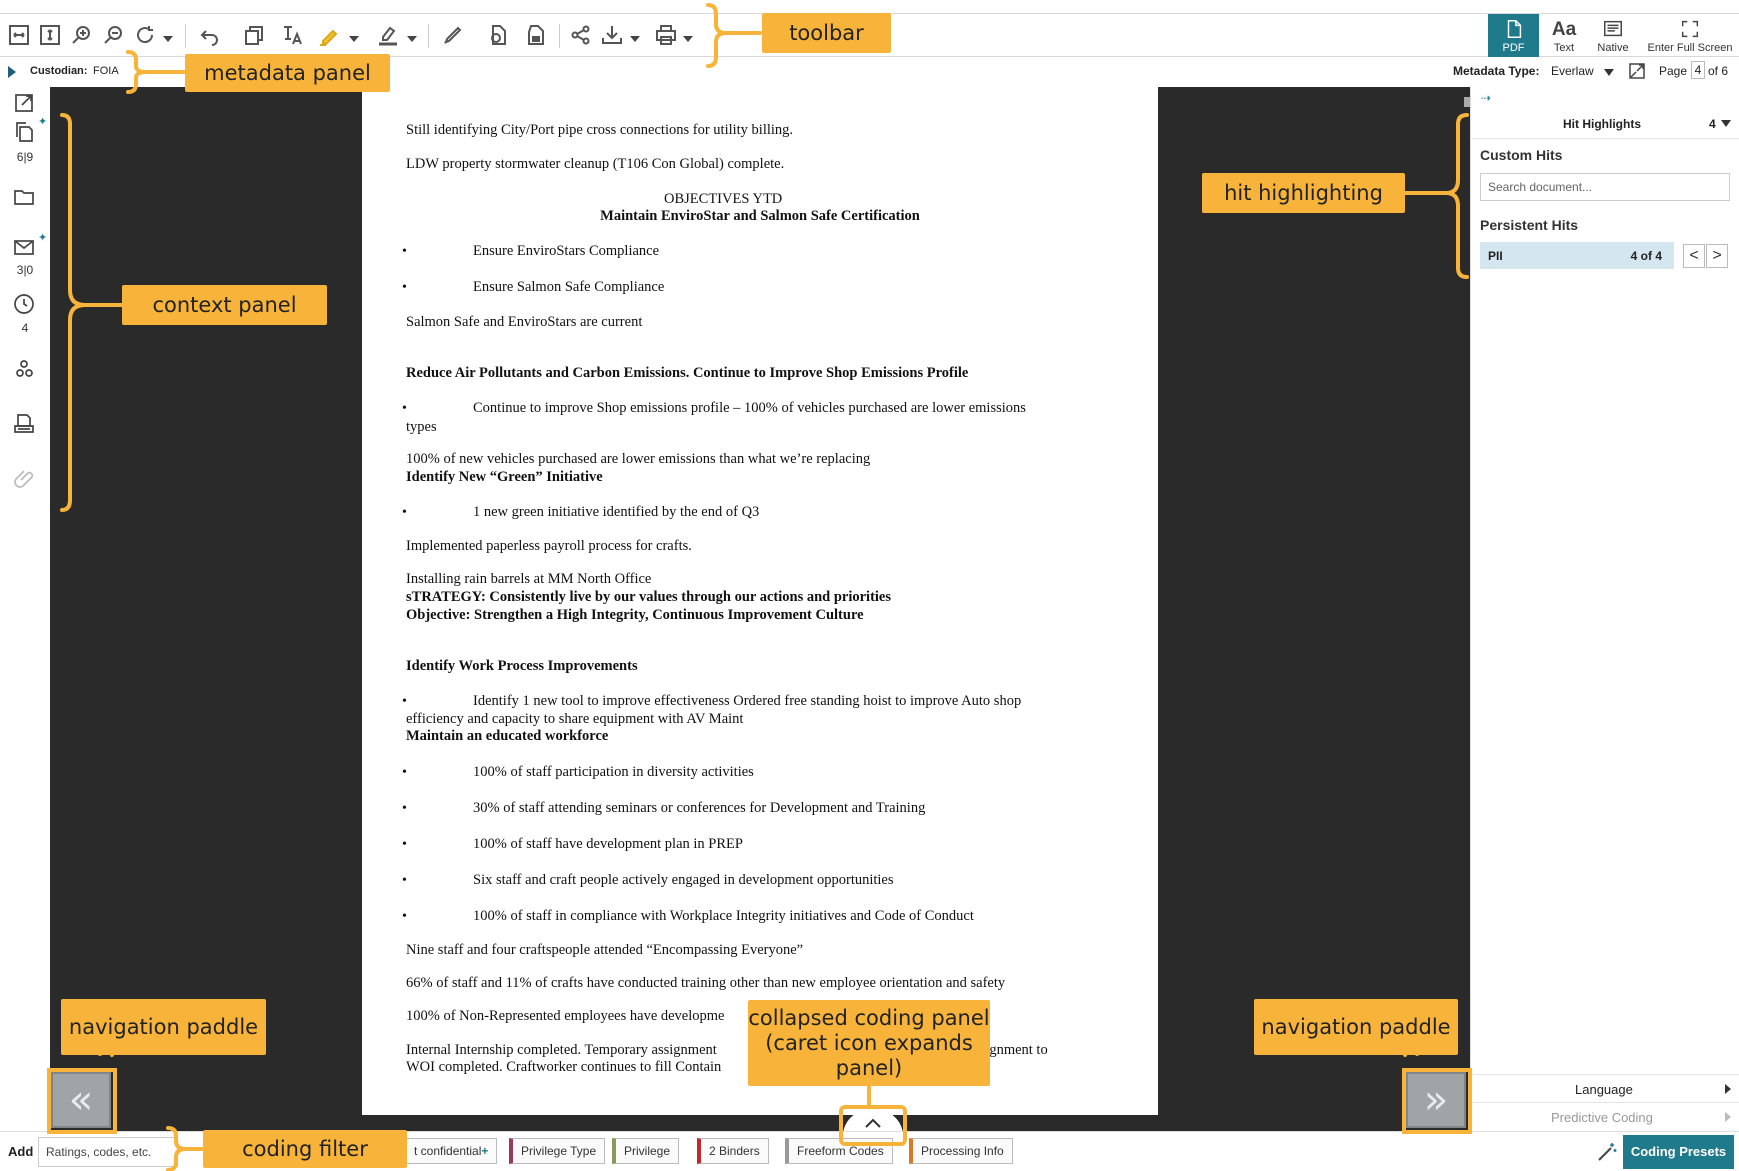 The height and width of the screenshot is (1171, 1739). Describe the element at coordinates (224, 305) in the screenshot. I see `callout-context-panel: context panel` at that location.